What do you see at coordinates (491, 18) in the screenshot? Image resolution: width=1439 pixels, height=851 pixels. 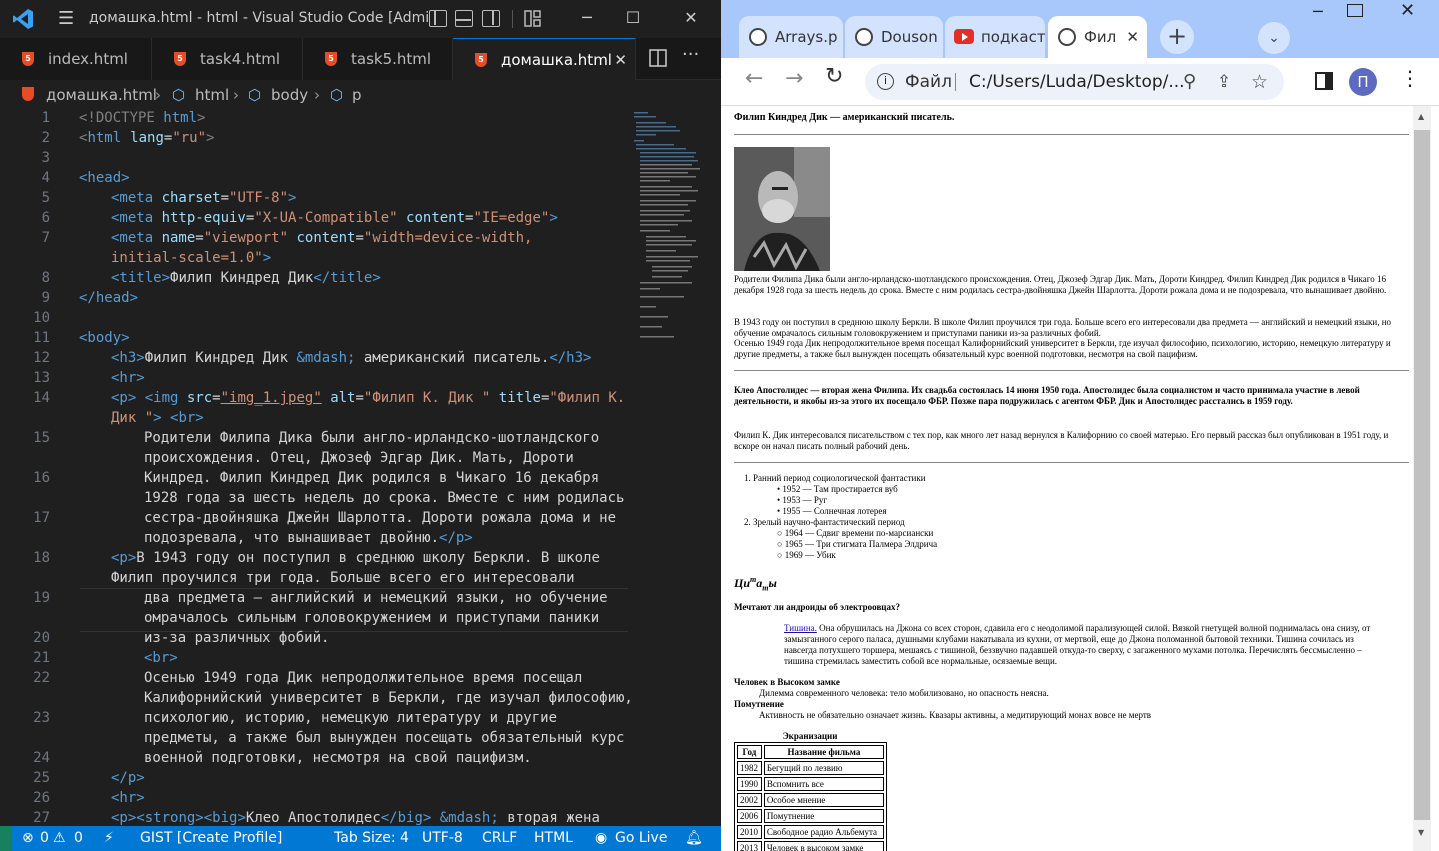 I see `toggle-secondary-sidebar-icon` at bounding box center [491, 18].